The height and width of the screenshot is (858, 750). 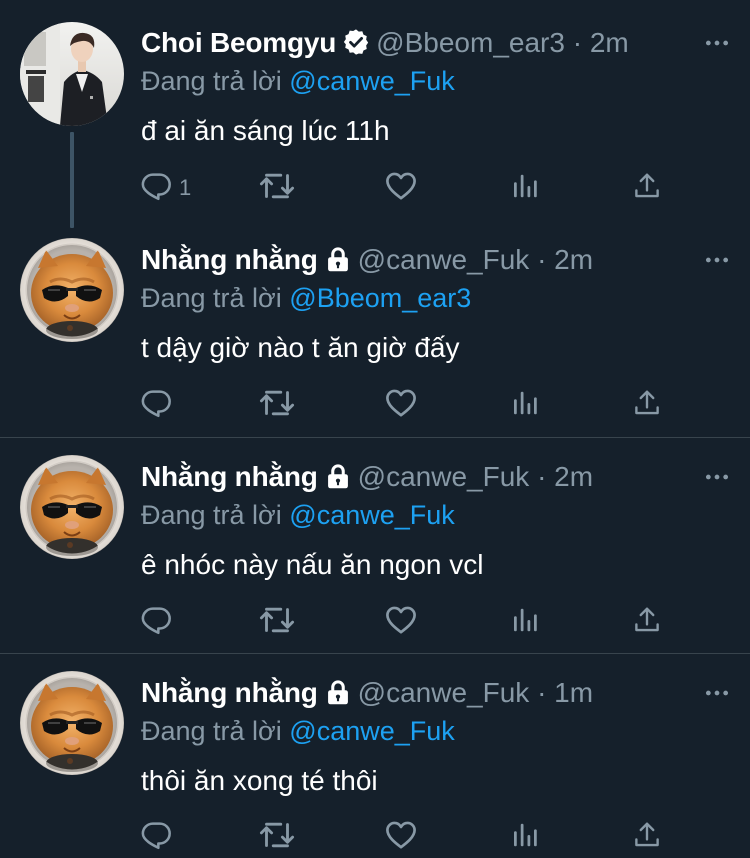 I want to click on author-handle: @Bbeom_ear3, so click(x=470, y=42).